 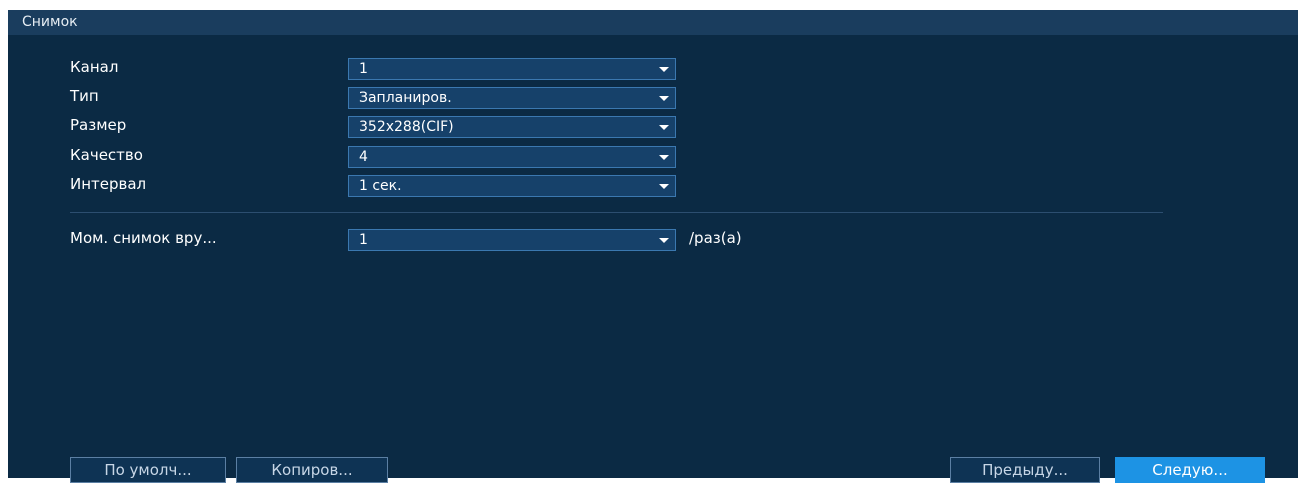 What do you see at coordinates (512, 127) in the screenshot?
I see `size-select: 352x288(CIF)` at bounding box center [512, 127].